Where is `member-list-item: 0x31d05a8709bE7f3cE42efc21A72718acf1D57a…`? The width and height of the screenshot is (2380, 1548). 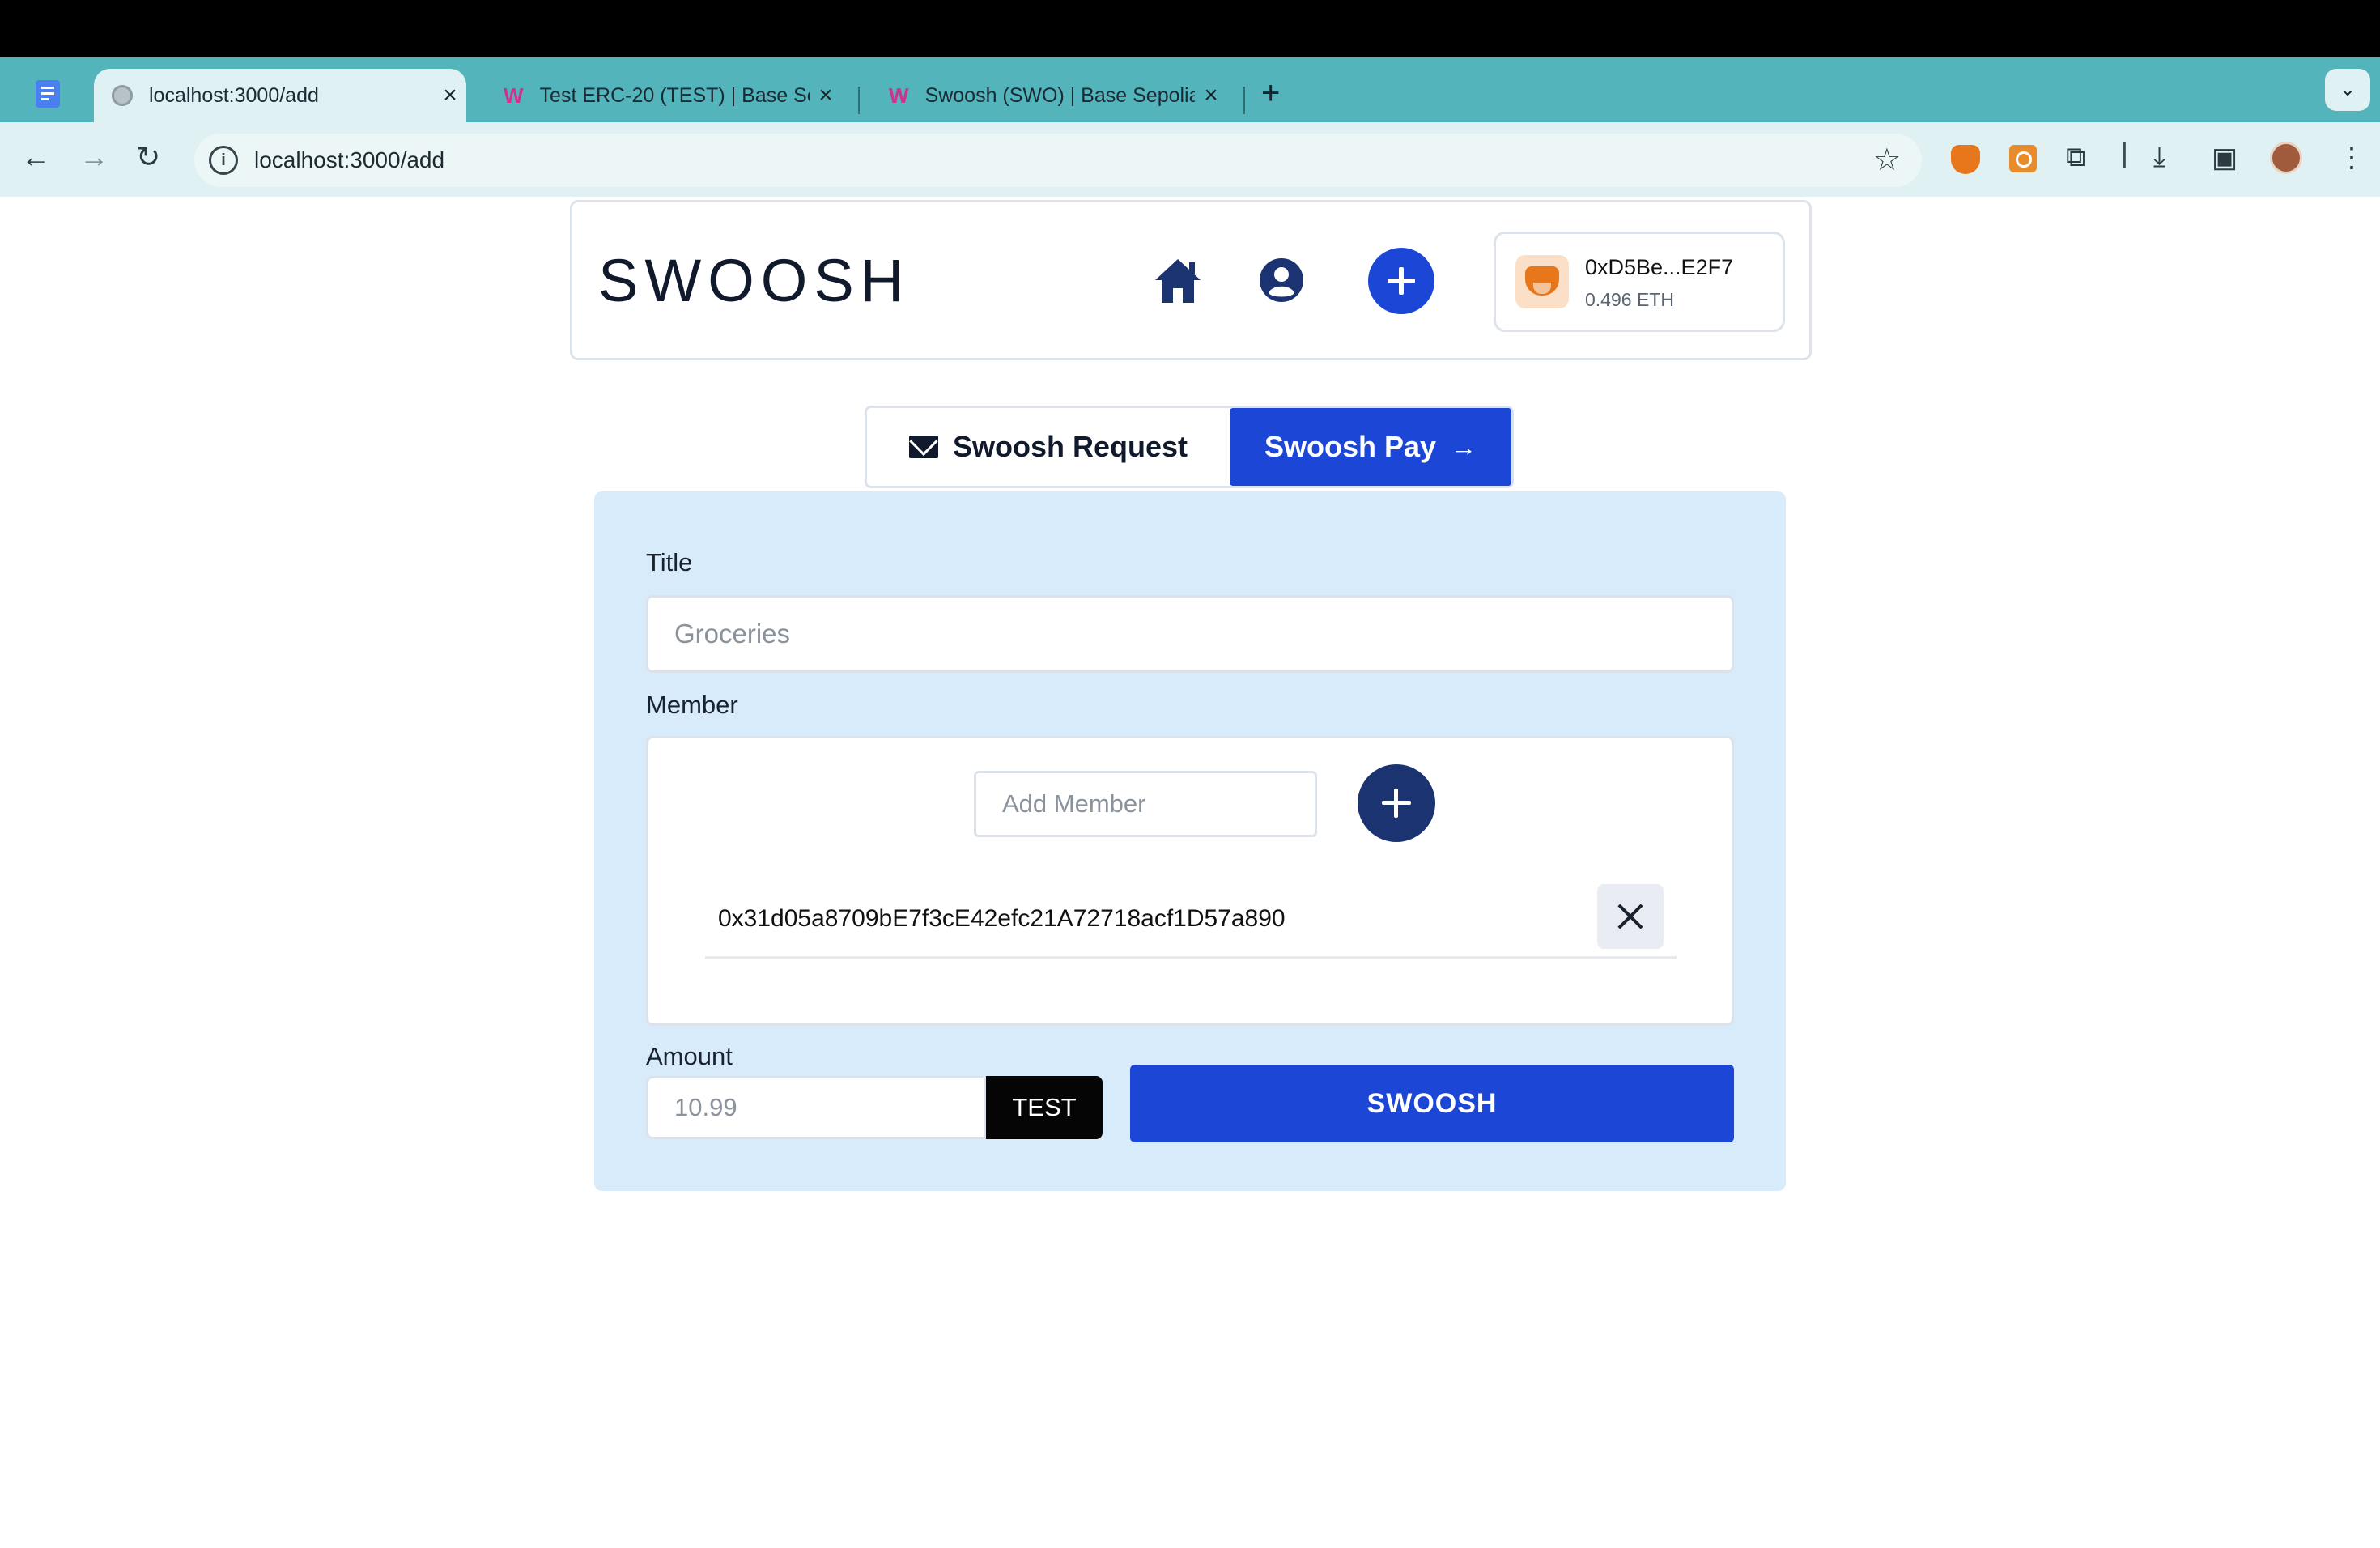 member-list-item: 0x31d05a8709bE7f3cE42efc21A72718acf1D57a… is located at coordinates (1191, 921).